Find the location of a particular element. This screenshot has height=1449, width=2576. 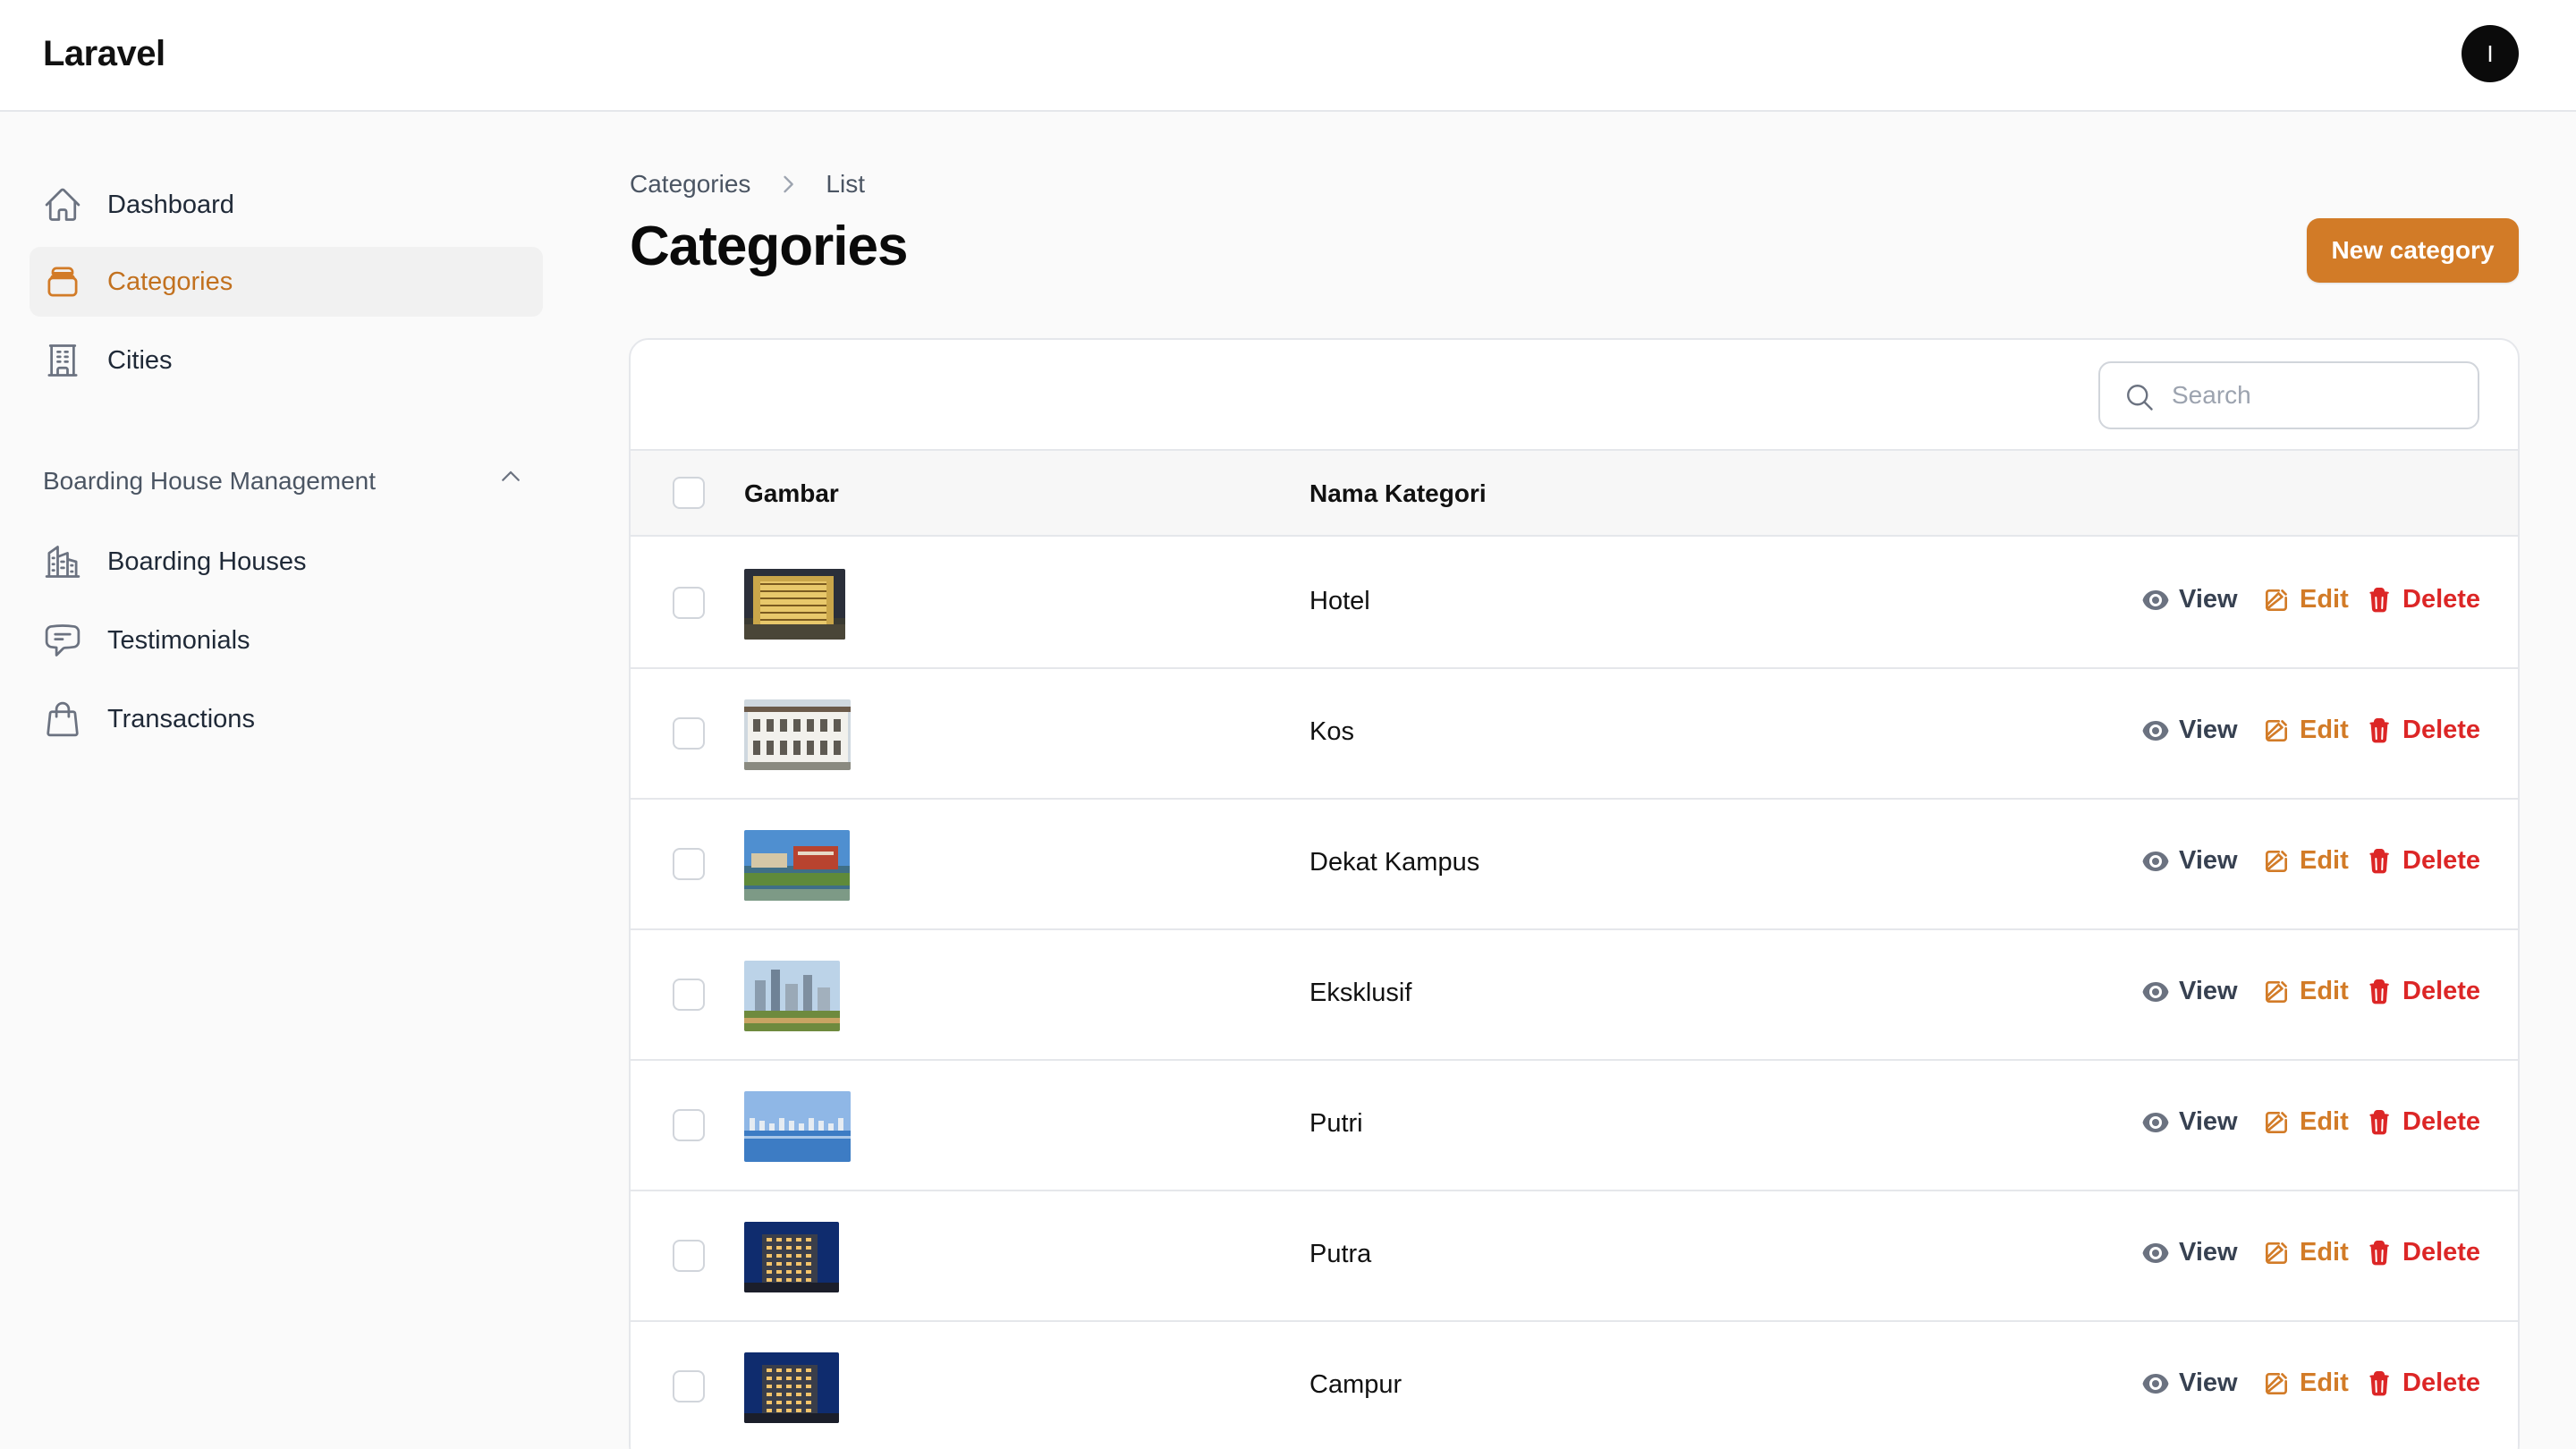

table-row: Hotel View Edit Delete is located at coordinates (1574, 603).